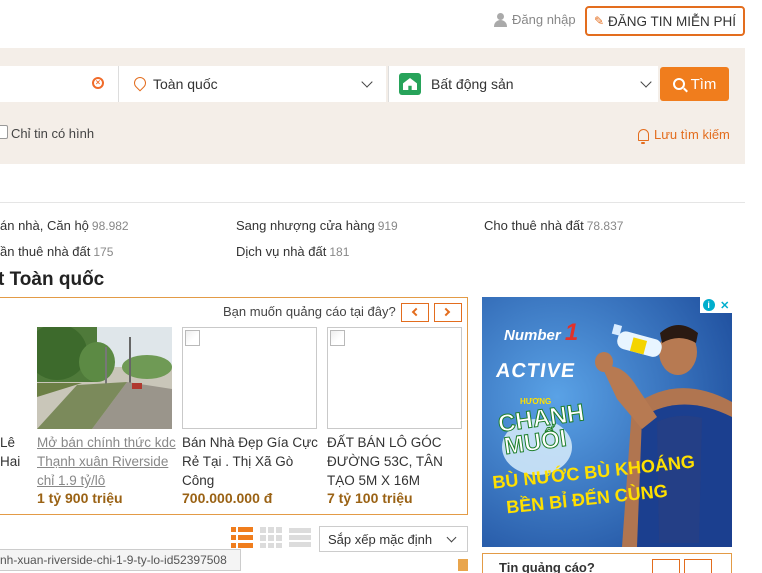  I want to click on list-view-icon, so click(242, 537).